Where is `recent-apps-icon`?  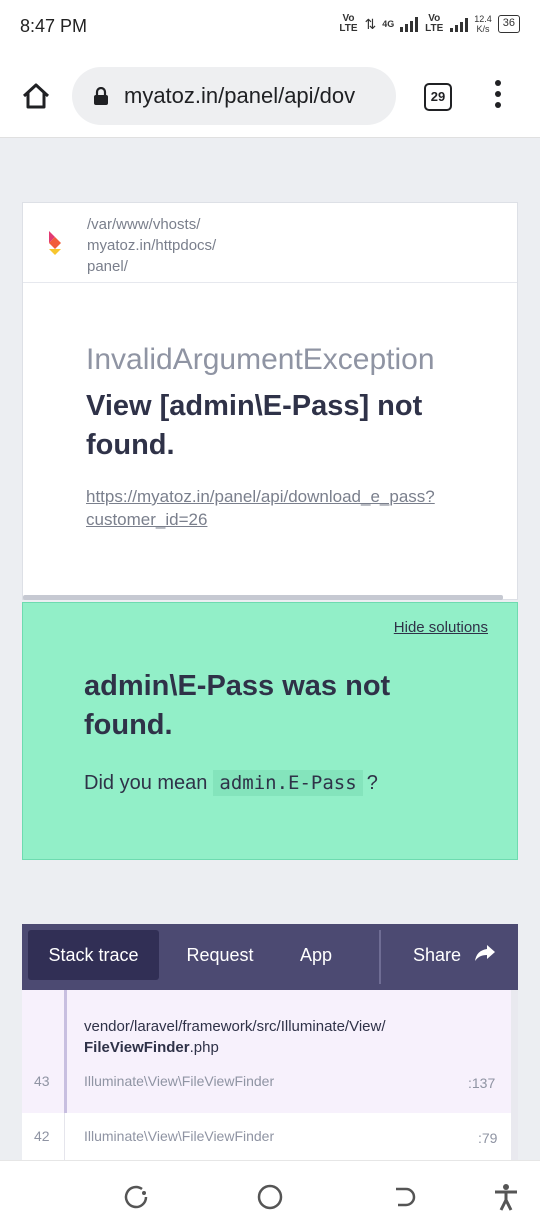 recent-apps-icon is located at coordinates (136, 1197).